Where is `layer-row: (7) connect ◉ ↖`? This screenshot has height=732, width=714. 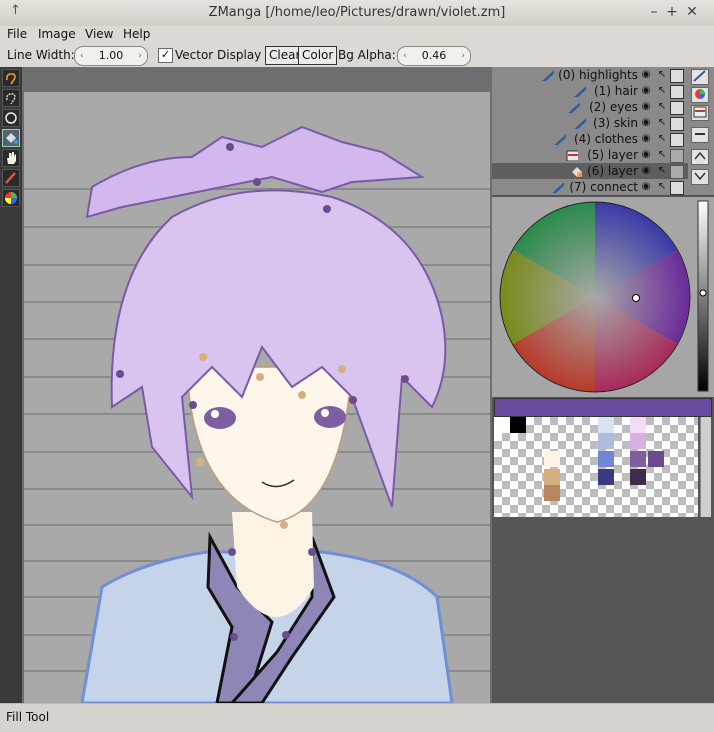
layer-row: (7) connect ◉ ↖ is located at coordinates (590, 187).